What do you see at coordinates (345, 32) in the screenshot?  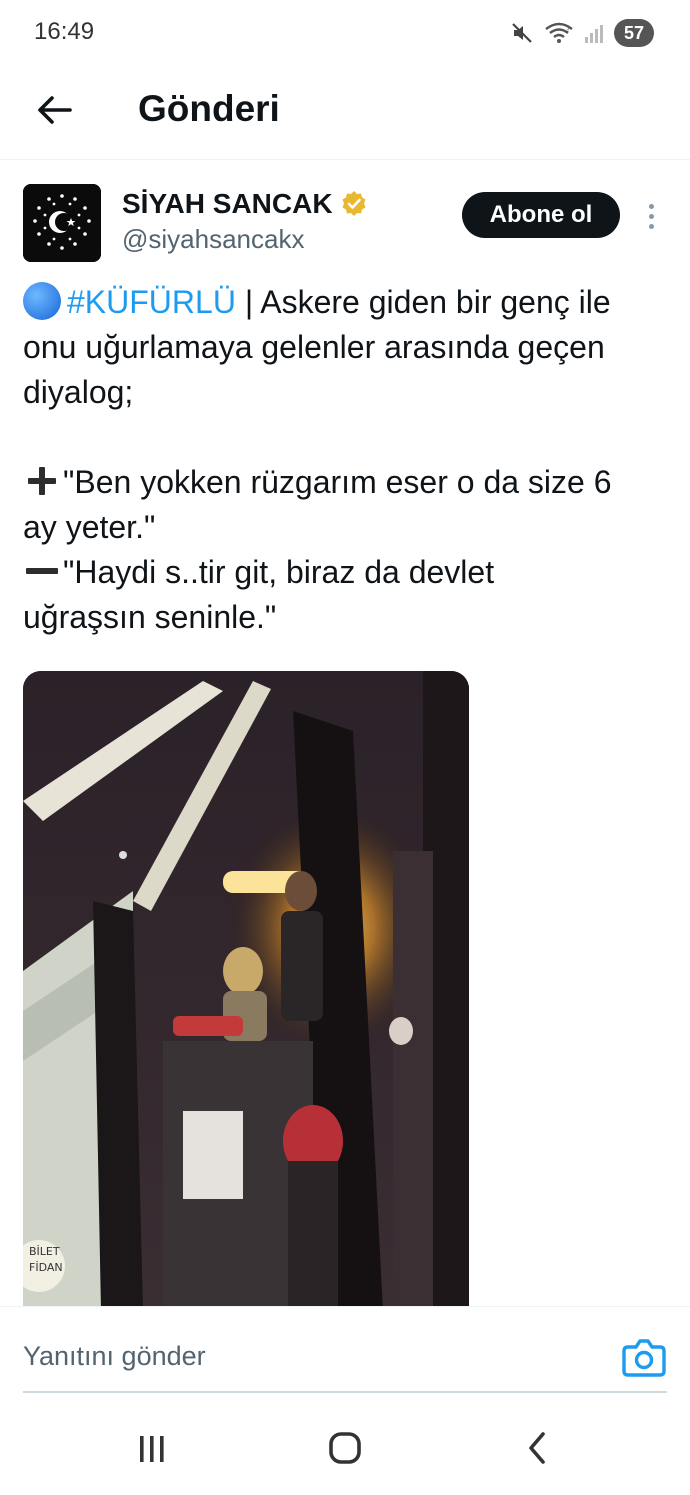 I see `status-bar: 16:49 ? 57` at bounding box center [345, 32].